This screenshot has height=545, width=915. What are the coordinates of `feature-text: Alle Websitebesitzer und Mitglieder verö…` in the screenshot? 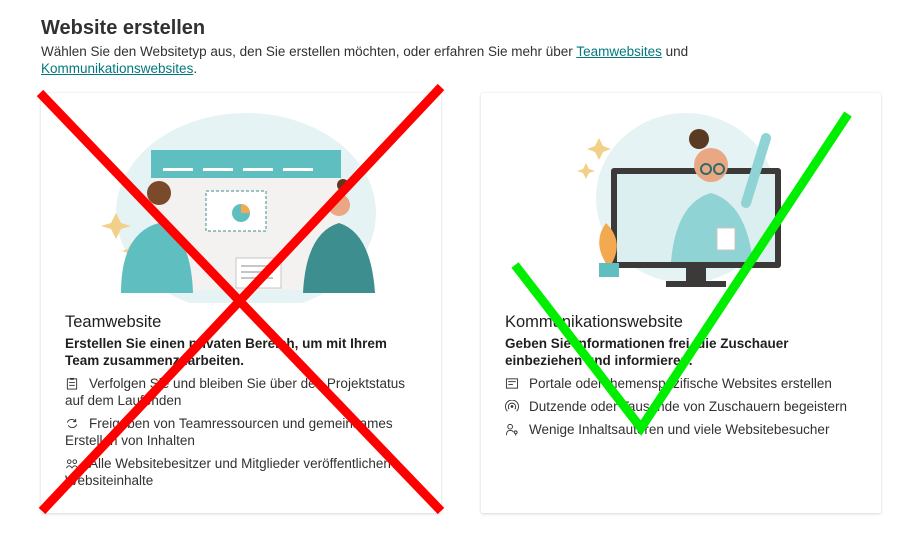 It's located at (228, 472).